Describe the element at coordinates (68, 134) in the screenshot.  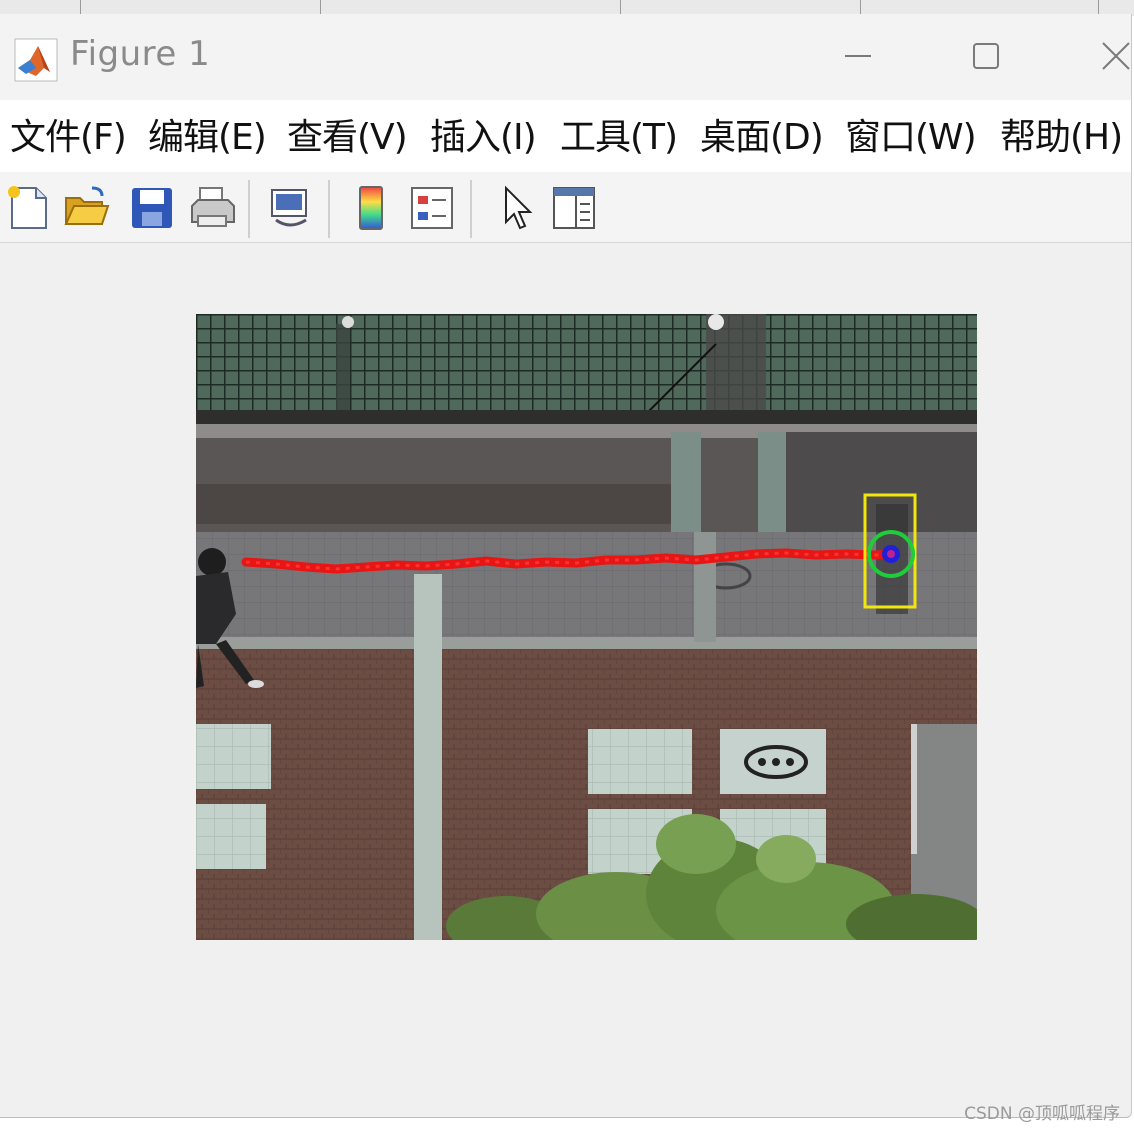
I see `menu-file: 文件(F)` at that location.